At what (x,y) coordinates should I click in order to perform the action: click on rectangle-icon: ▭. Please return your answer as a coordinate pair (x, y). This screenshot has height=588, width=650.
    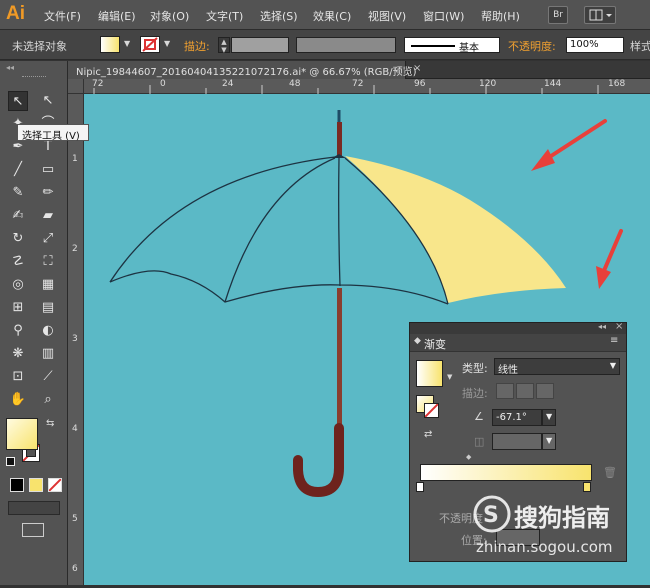
    Looking at the image, I should click on (48, 170).